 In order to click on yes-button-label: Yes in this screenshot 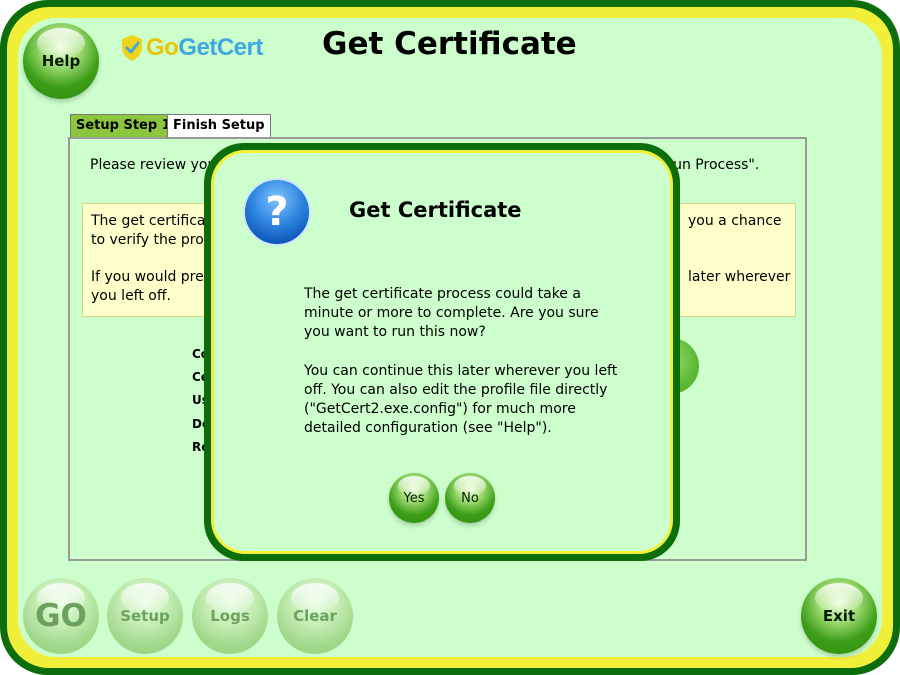, I will do `click(414, 498)`.